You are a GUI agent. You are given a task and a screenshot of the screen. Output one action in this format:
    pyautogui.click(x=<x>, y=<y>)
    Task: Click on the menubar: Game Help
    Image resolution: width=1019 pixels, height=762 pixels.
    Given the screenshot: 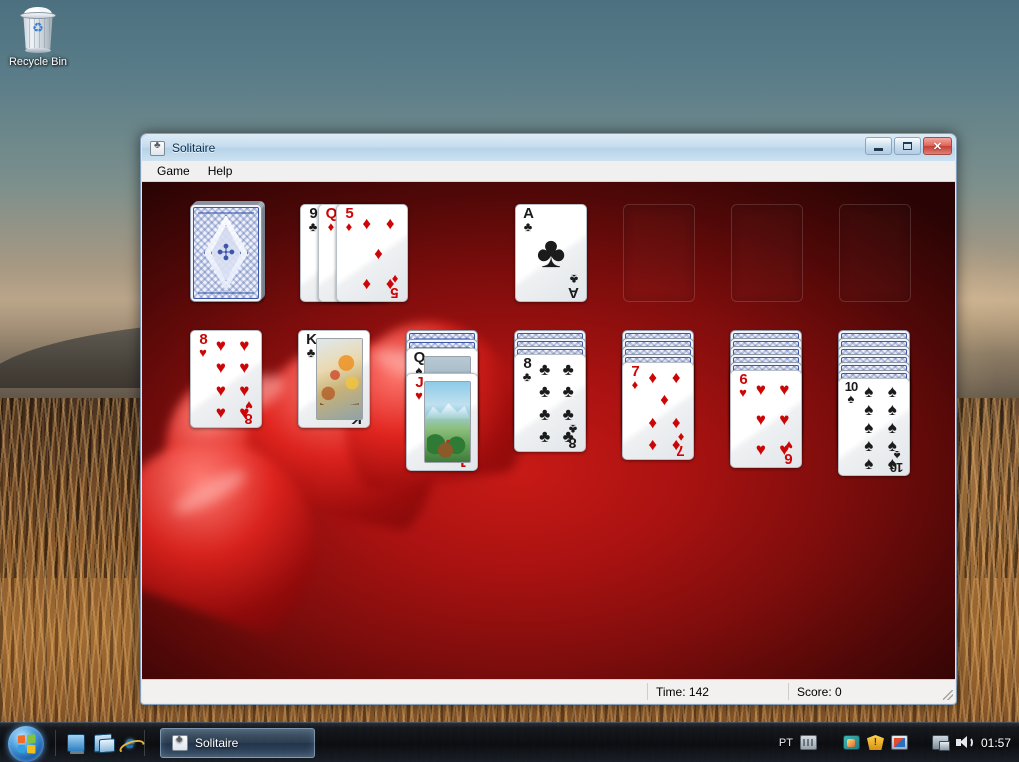 What is the action you would take?
    pyautogui.click(x=548, y=171)
    